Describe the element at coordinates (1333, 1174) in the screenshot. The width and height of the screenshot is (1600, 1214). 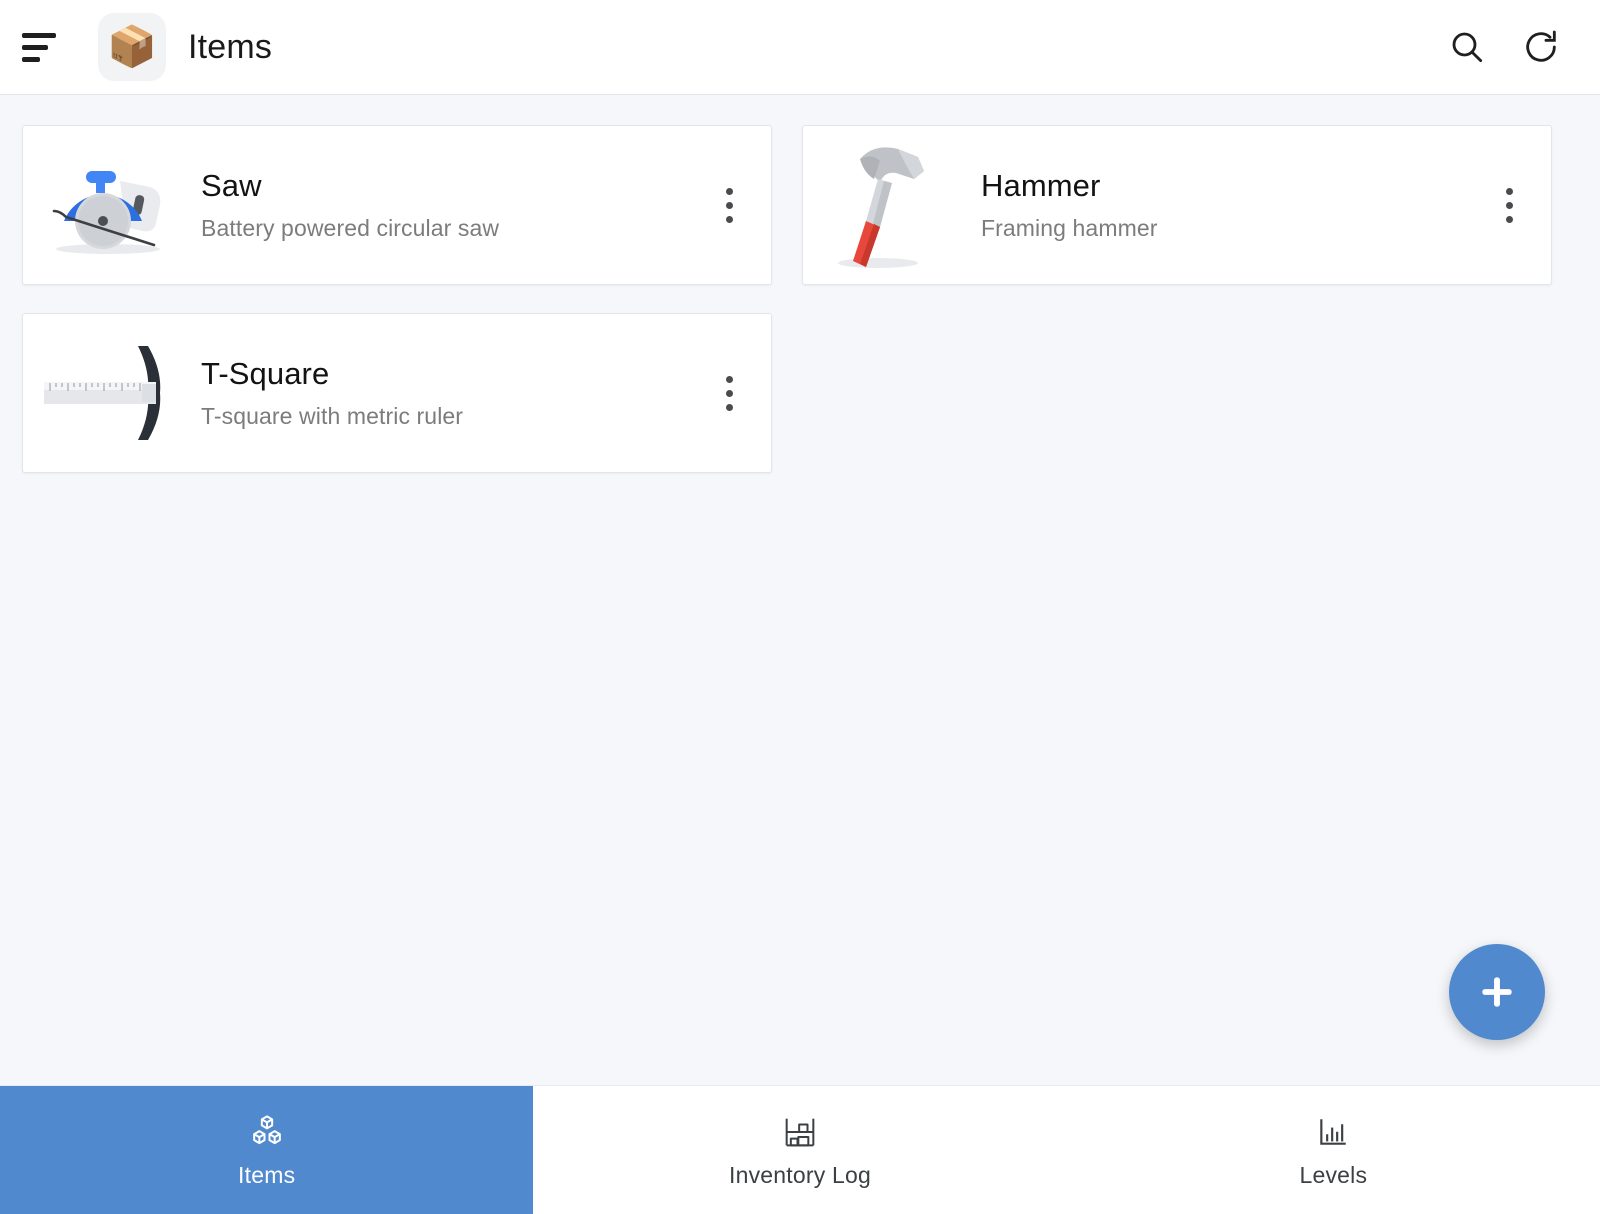
I see `nav-tab-label: Levels` at that location.